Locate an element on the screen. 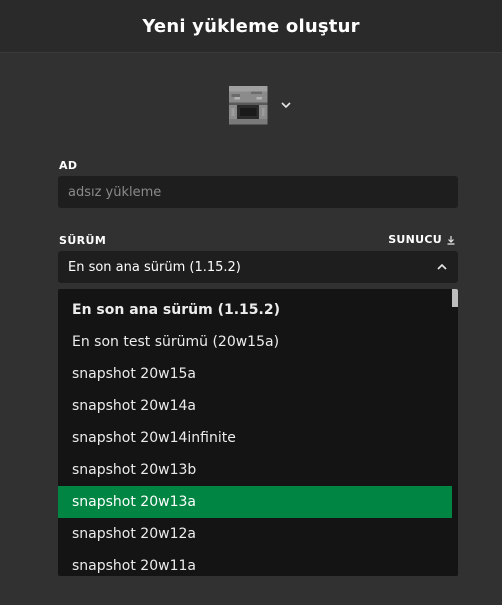 This screenshot has height=605, width=502. dropdown-option: En son ana sürüm (1.15.2) is located at coordinates (255, 310).